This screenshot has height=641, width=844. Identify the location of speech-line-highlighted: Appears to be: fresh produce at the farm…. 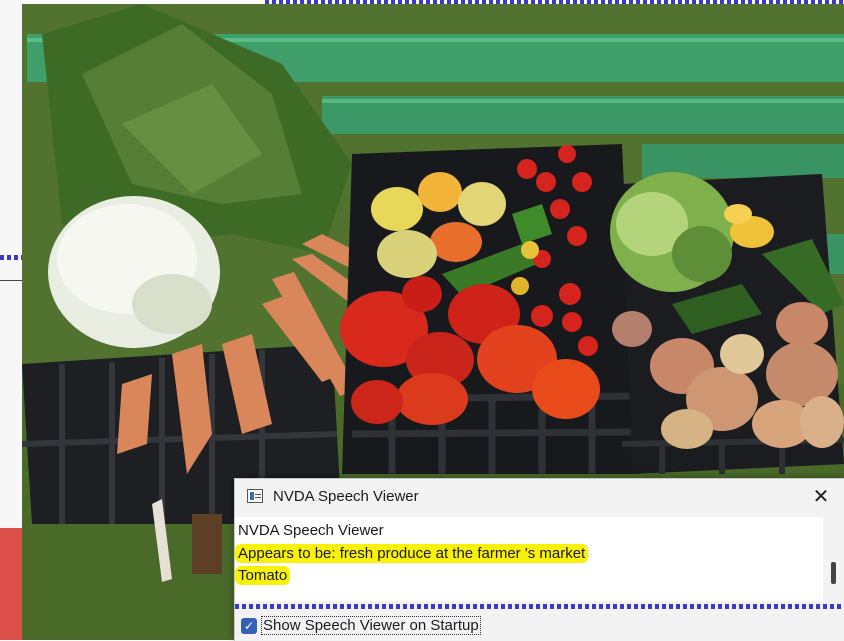
(412, 553).